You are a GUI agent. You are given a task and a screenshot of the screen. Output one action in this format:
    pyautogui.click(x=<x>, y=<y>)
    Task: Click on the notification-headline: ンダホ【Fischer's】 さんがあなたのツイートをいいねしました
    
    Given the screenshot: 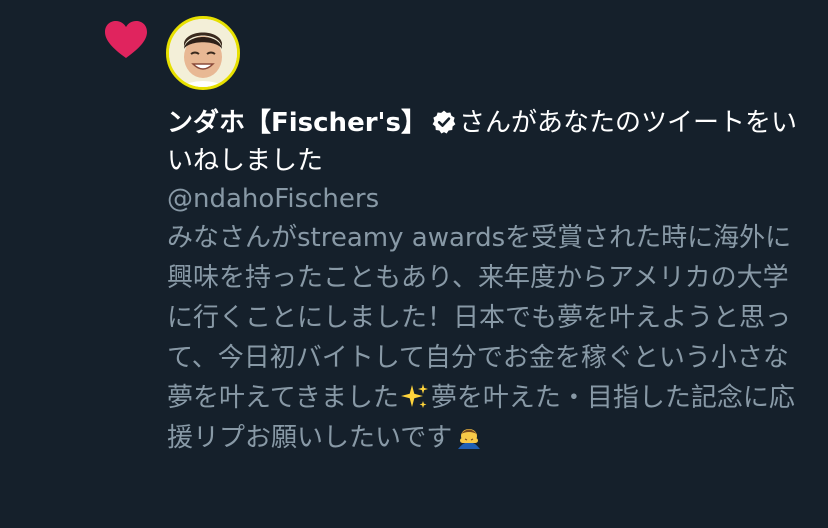 What is the action you would take?
    pyautogui.click(x=482, y=142)
    